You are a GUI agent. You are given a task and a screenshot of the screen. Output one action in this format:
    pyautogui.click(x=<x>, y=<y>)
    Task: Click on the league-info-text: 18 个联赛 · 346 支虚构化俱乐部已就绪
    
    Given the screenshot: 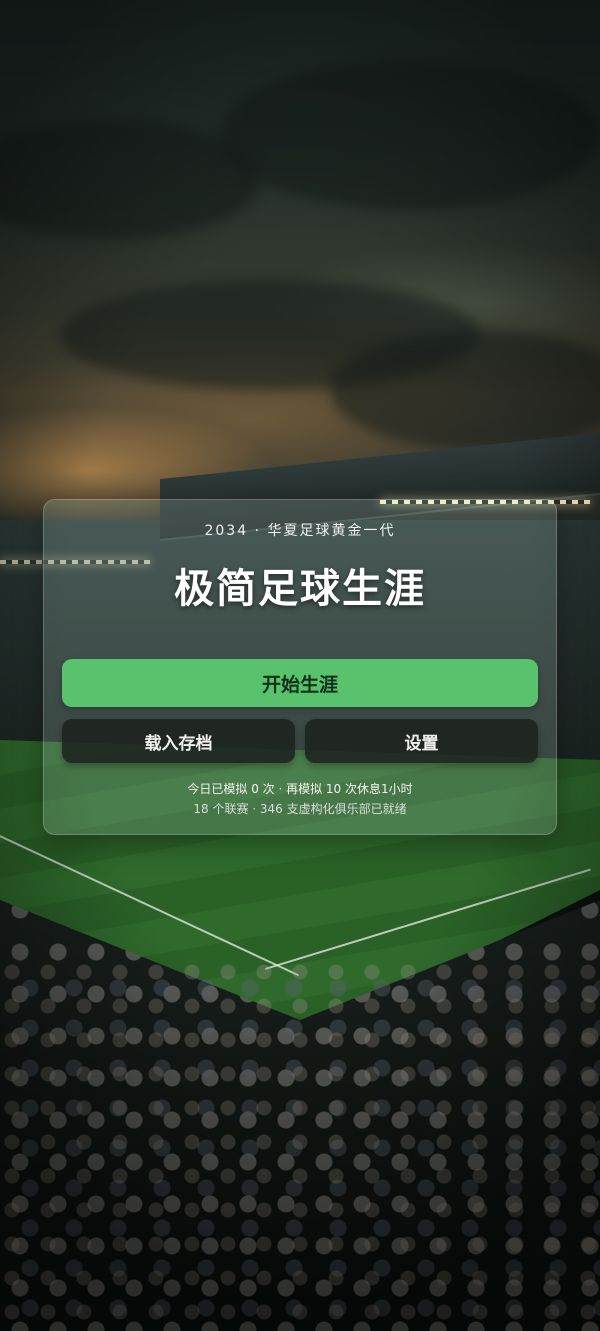 What is the action you would take?
    pyautogui.click(x=300, y=809)
    